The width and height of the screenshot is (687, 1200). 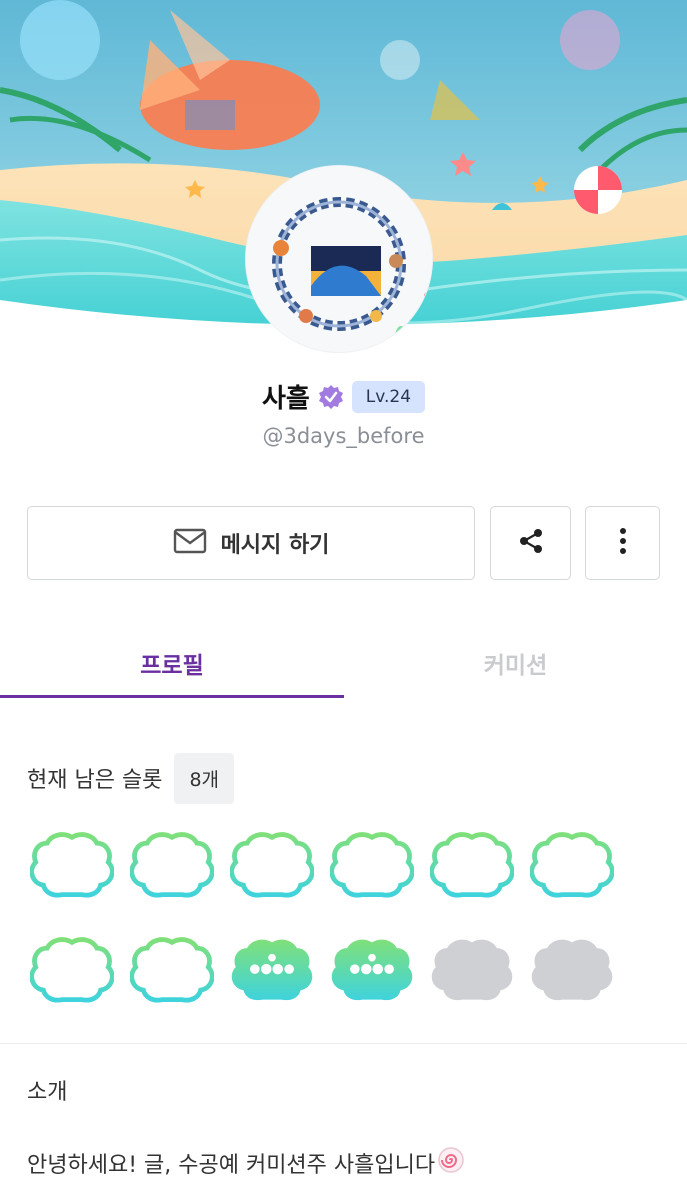 I want to click on intro-text-row: 안녕하세요! 글, 수공예 커미션주 사흘입니다, so click(x=246, y=1163).